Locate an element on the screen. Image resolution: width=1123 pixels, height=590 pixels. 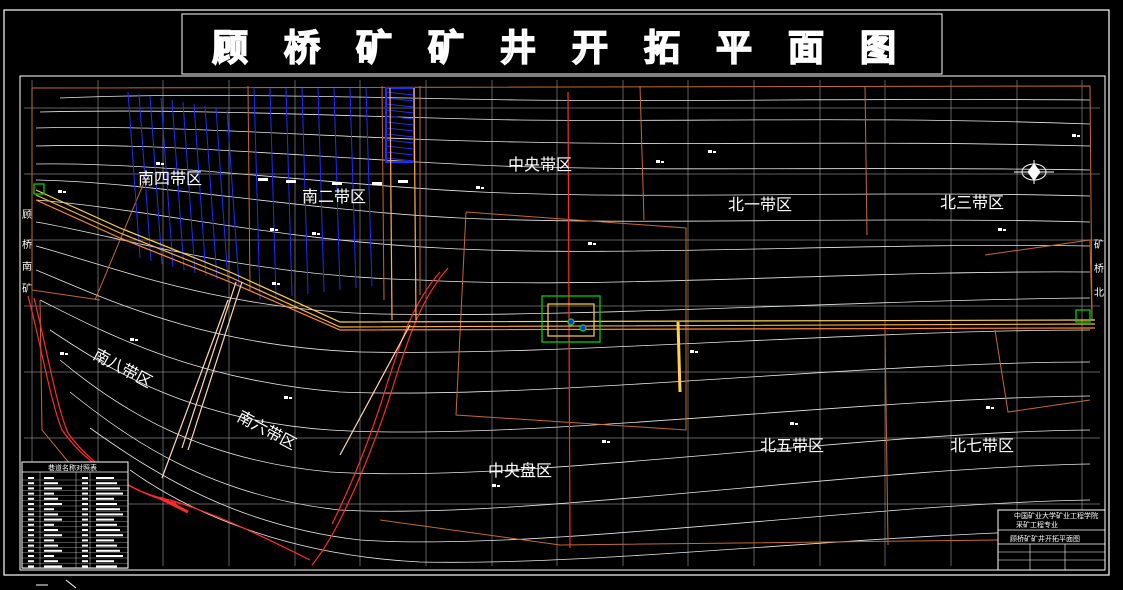
zone-label-bei-qi: 北七带区 is located at coordinates (982, 445).